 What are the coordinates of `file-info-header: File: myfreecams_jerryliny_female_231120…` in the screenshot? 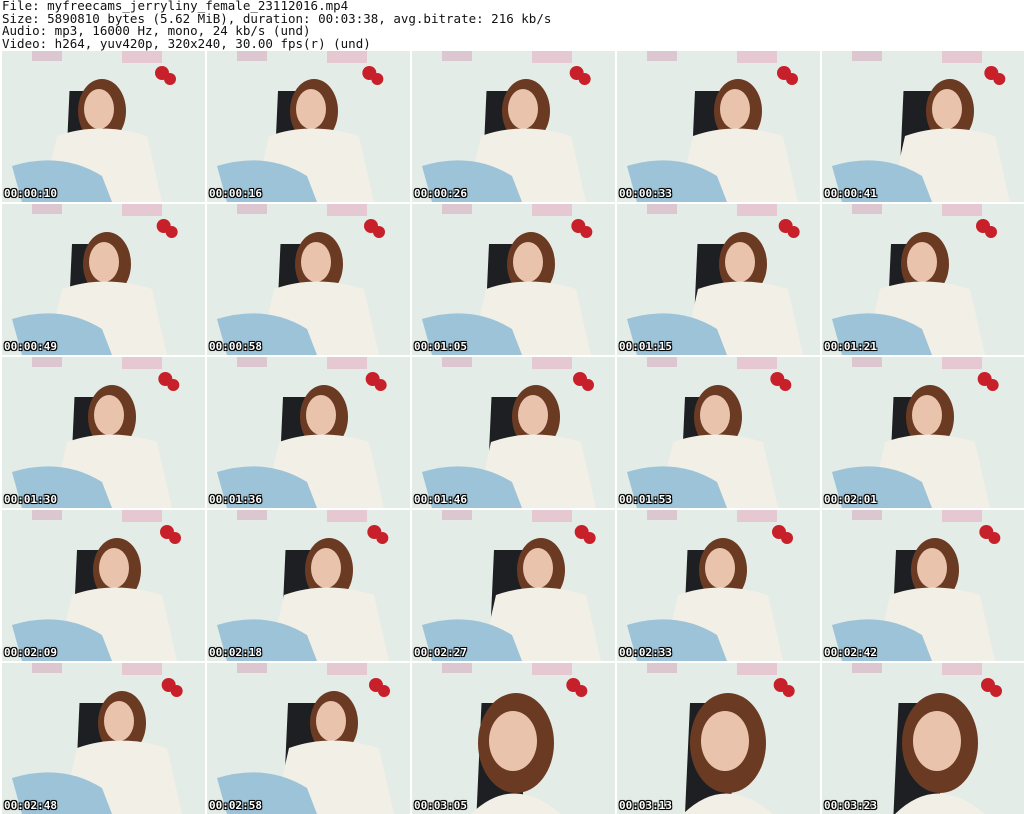 It's located at (512, 25).